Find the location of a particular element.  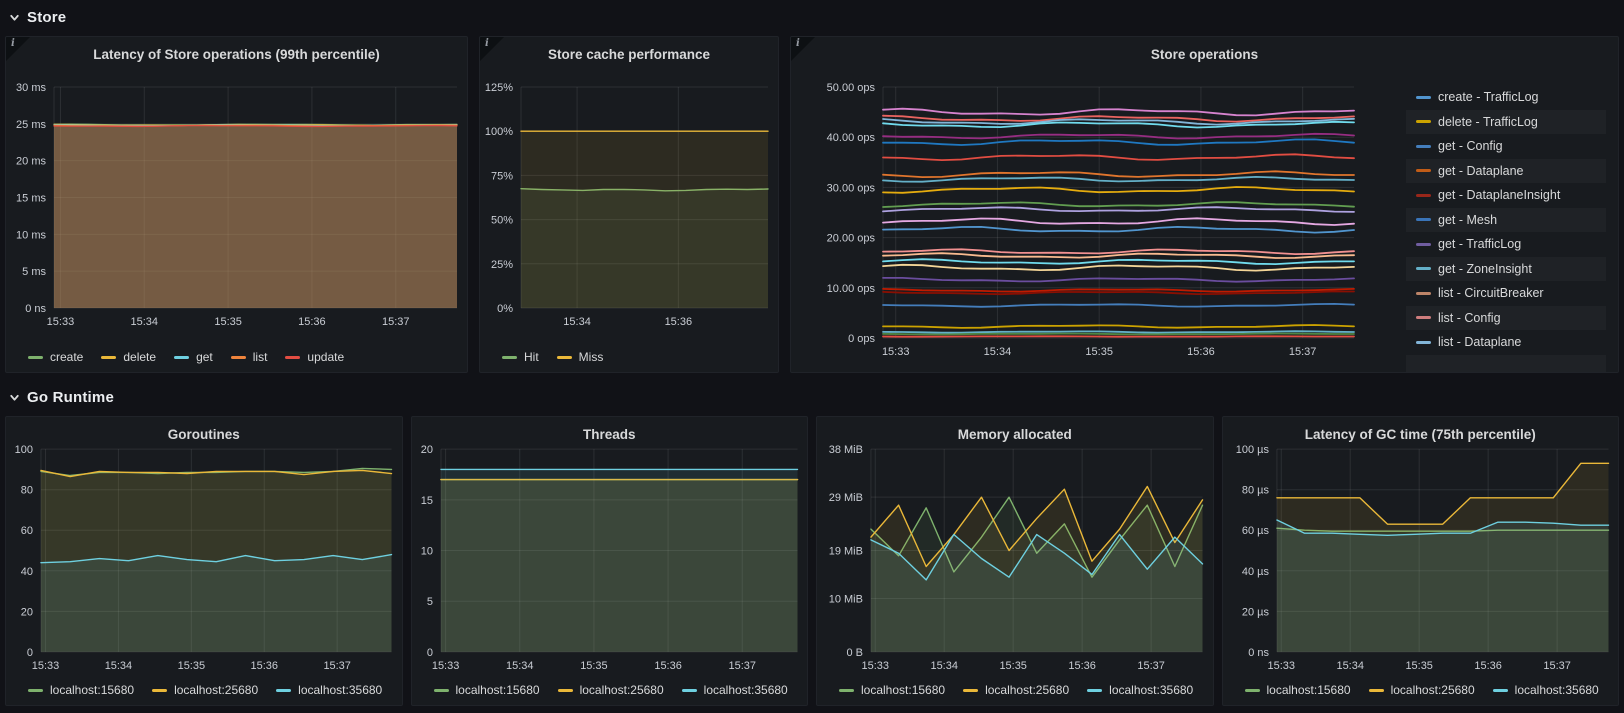

svg-text: 0 is located at coordinates (30, 653).